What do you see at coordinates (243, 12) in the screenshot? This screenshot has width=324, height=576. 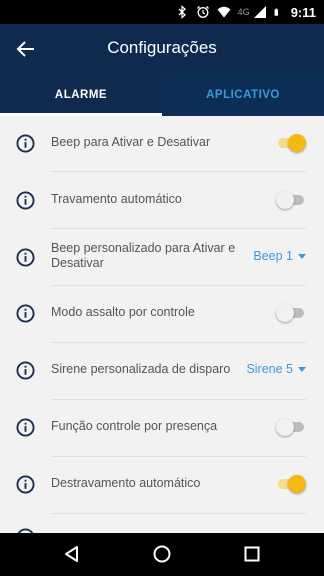 I see `network-type-label: 4G` at bounding box center [243, 12].